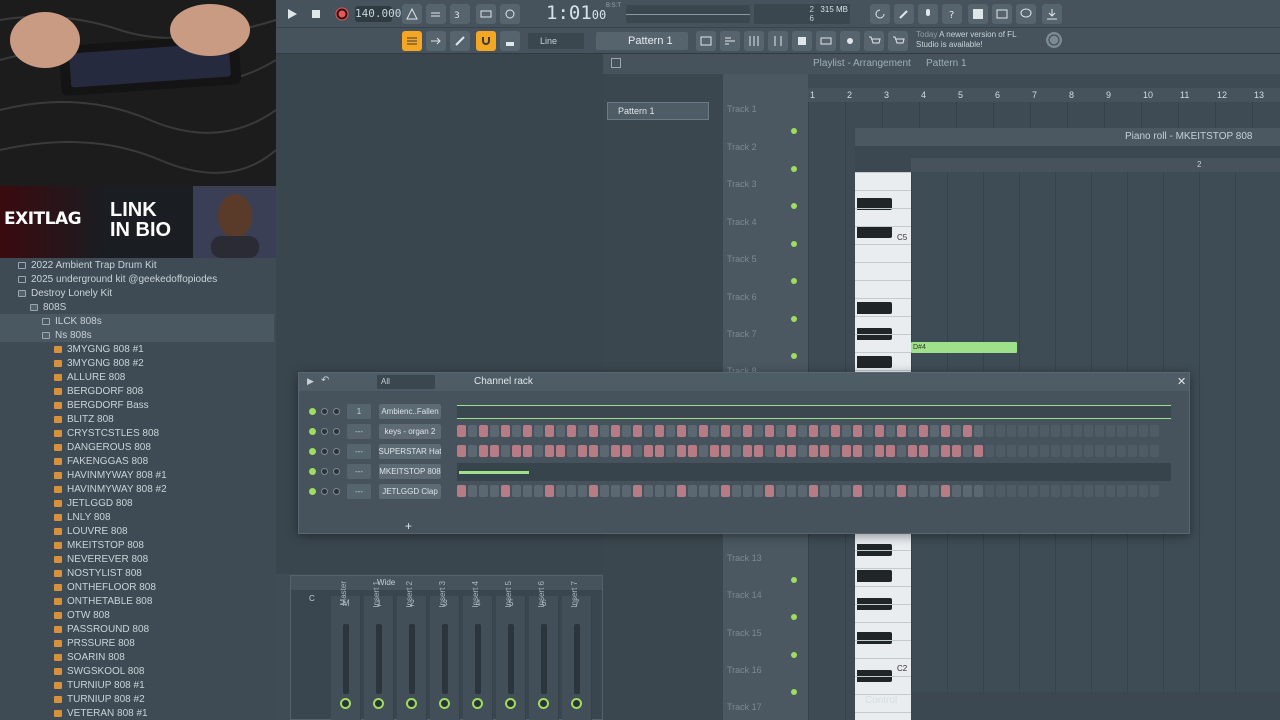  Describe the element at coordinates (406, 382) in the screenshot. I see `channel-filter-select: All` at that location.